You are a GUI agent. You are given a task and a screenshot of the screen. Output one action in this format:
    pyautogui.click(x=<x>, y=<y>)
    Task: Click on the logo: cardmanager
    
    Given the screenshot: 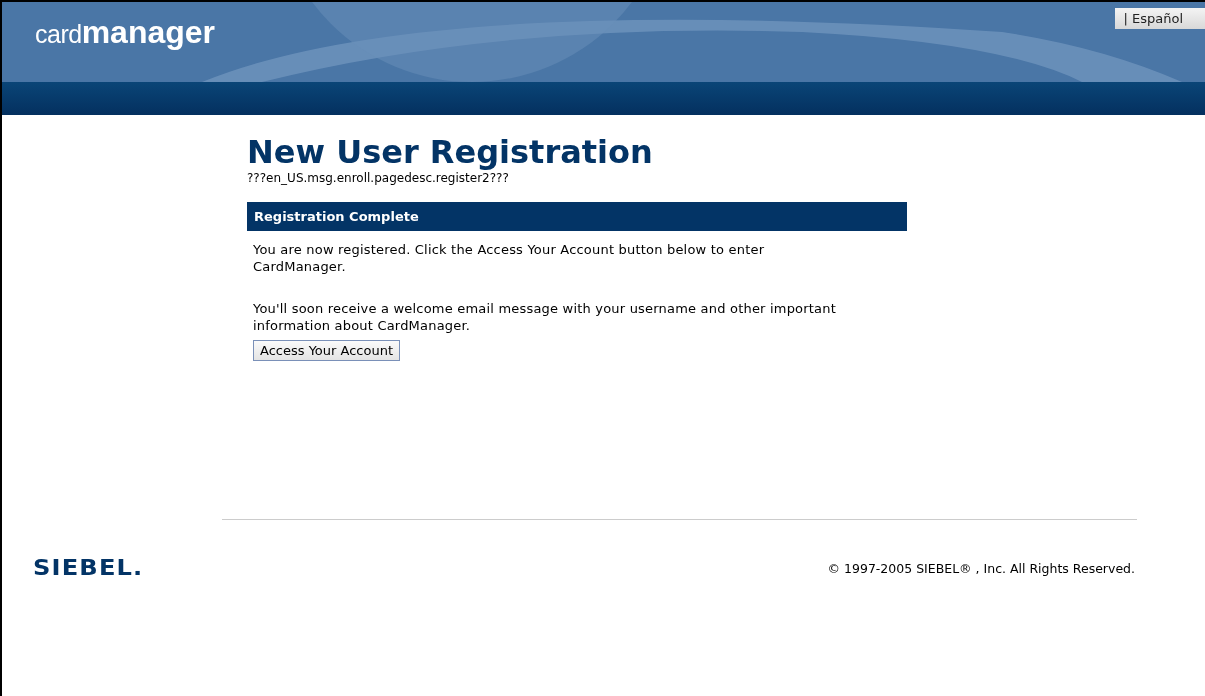 What is the action you would take?
    pyautogui.click(x=125, y=32)
    